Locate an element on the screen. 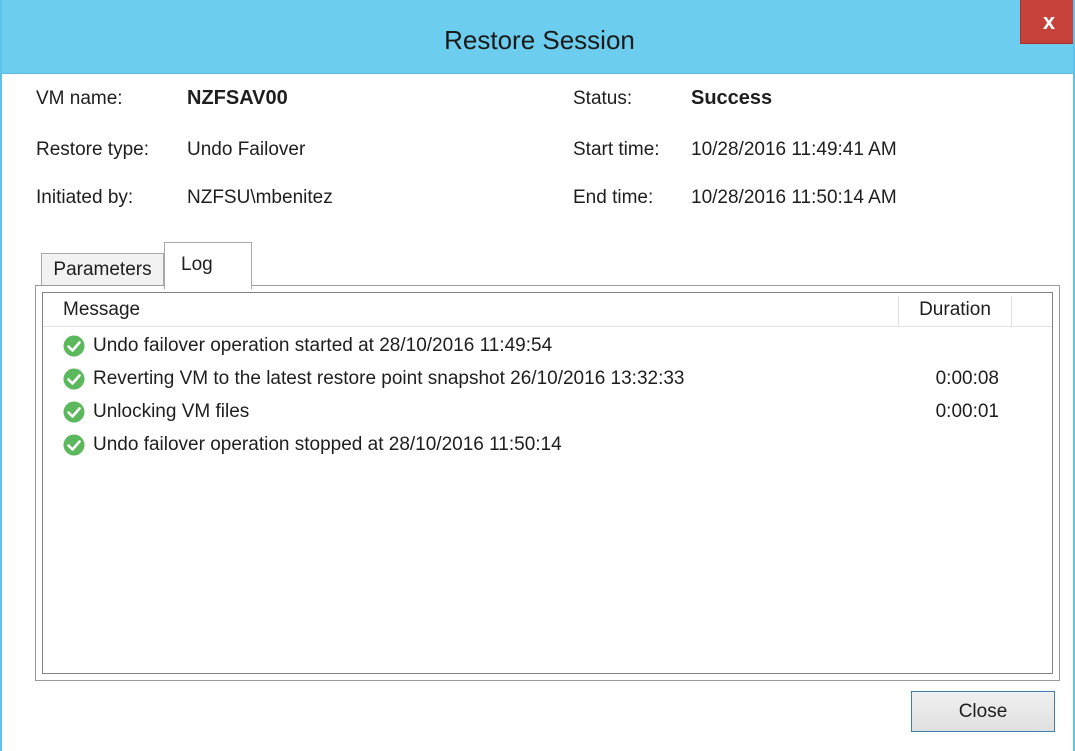 This screenshot has width=1075, height=751. title-bar: Restore Session x is located at coordinates (537, 37).